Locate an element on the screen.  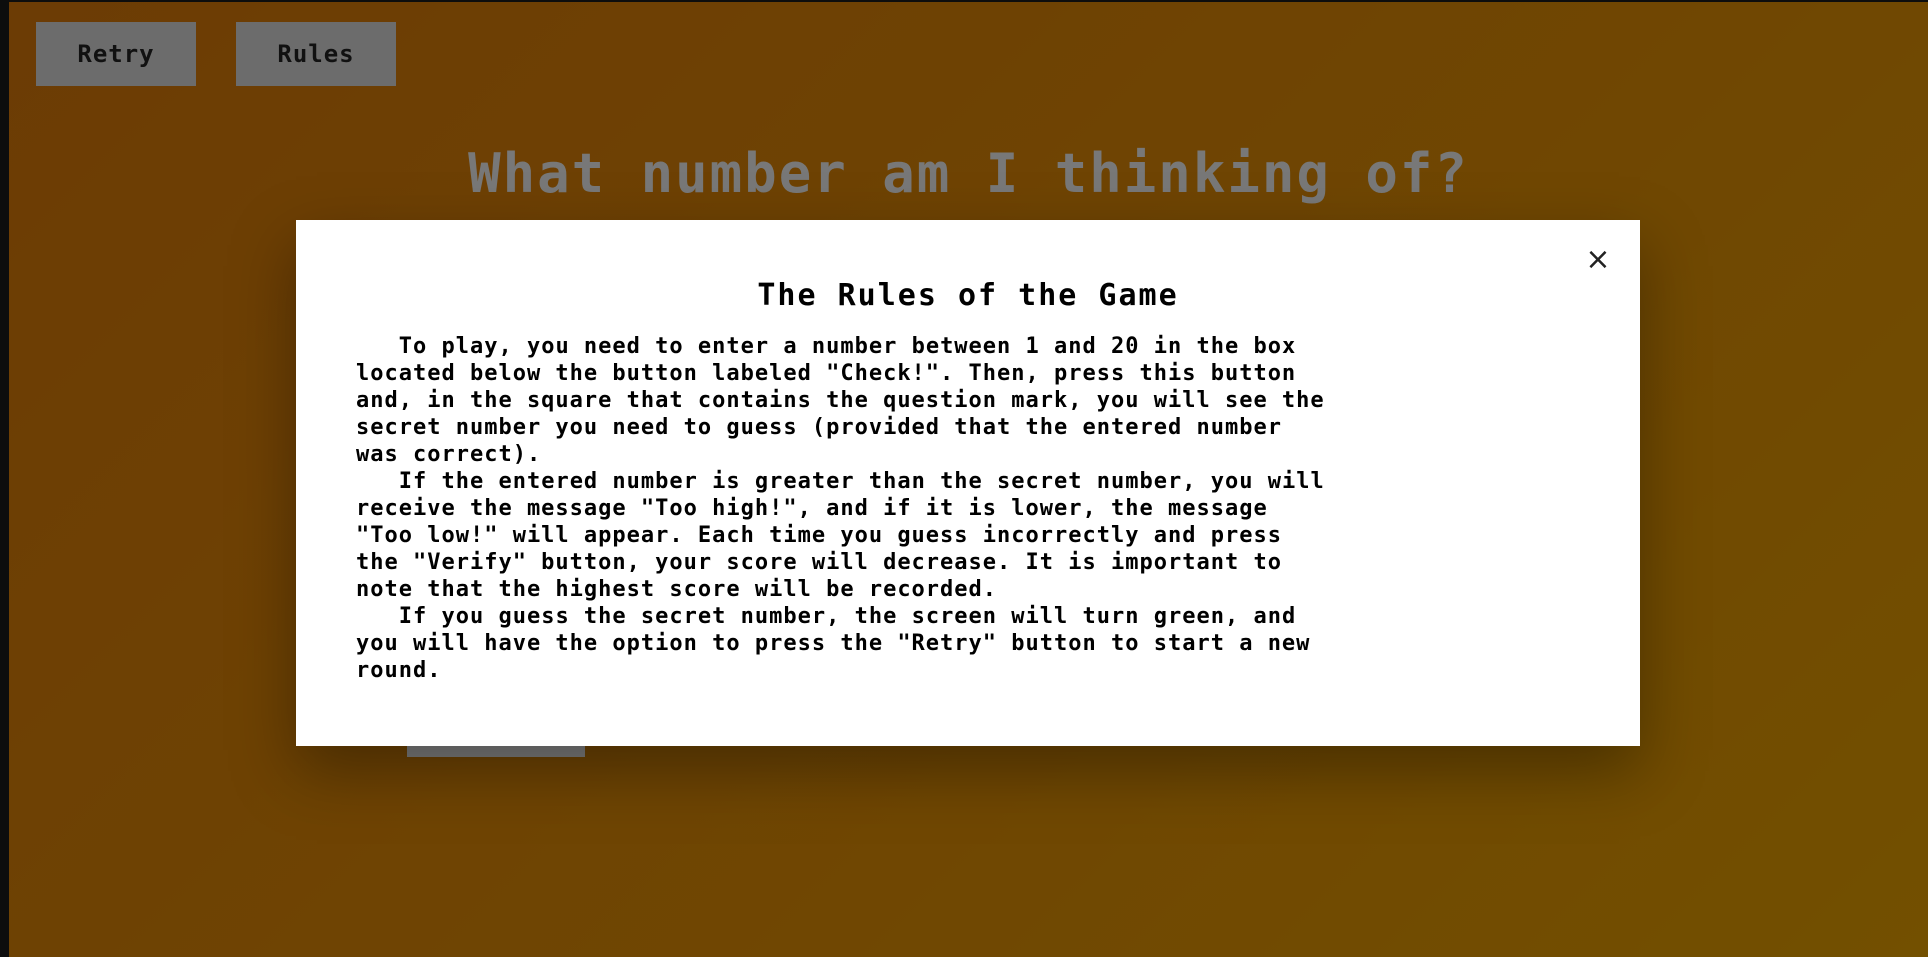
close-icon: × is located at coordinates (1598, 260).